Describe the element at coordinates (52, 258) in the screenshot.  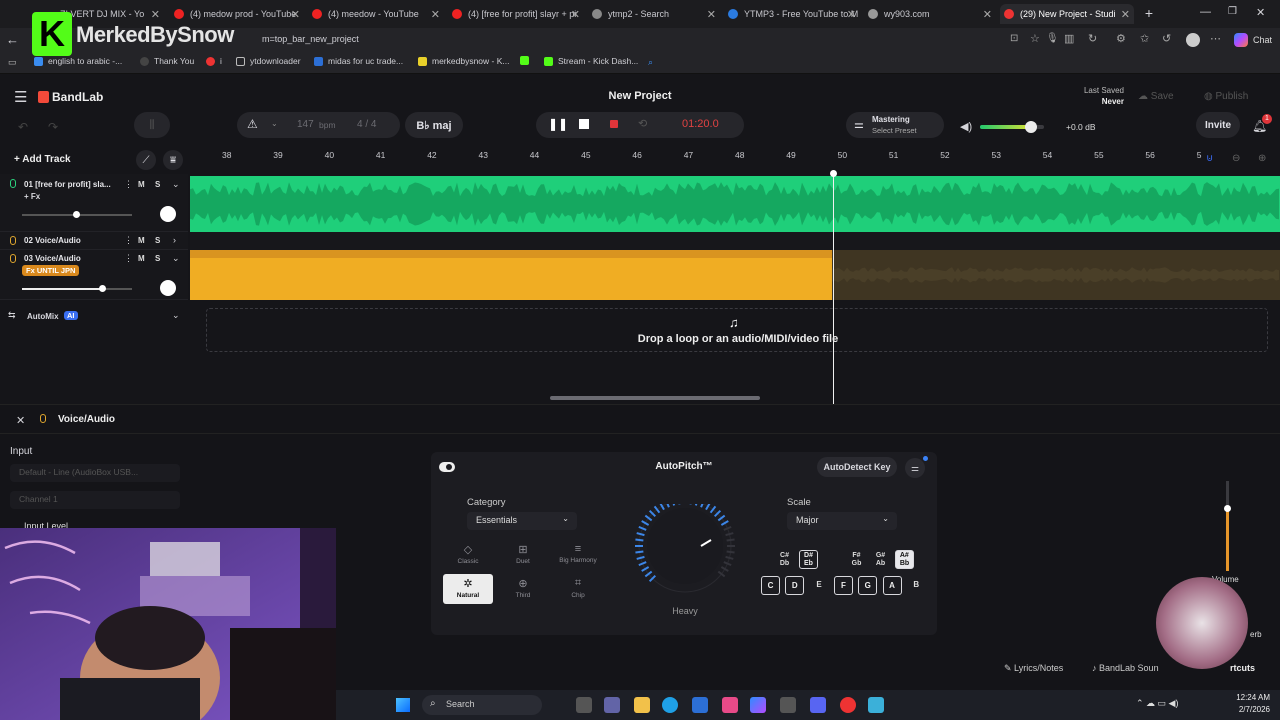
I see `track-name: 03 Voice/Audio` at that location.